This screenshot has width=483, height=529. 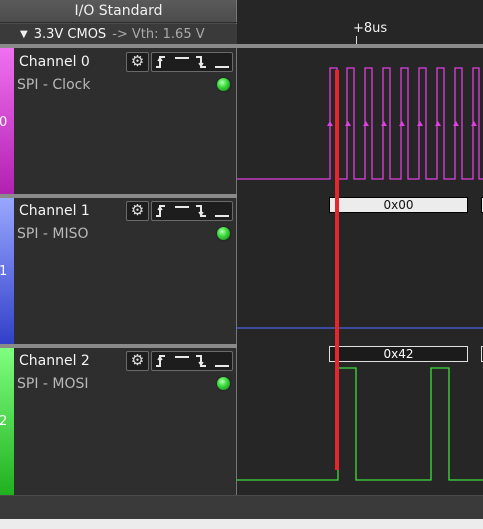 What do you see at coordinates (337, 270) in the screenshot?
I see `time-cursor` at bounding box center [337, 270].